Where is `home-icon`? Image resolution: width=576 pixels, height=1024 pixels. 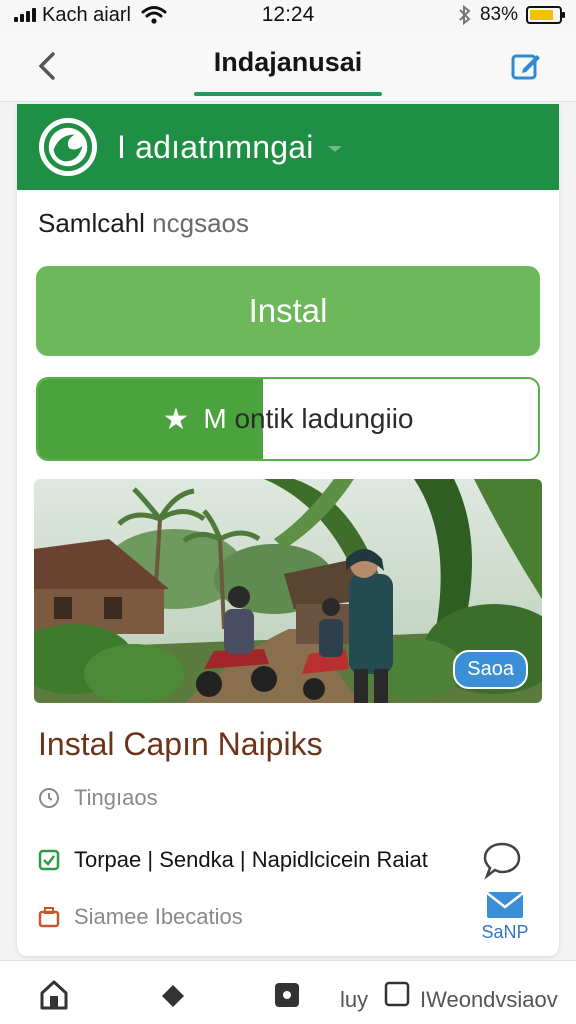
home-icon is located at coordinates (54, 995).